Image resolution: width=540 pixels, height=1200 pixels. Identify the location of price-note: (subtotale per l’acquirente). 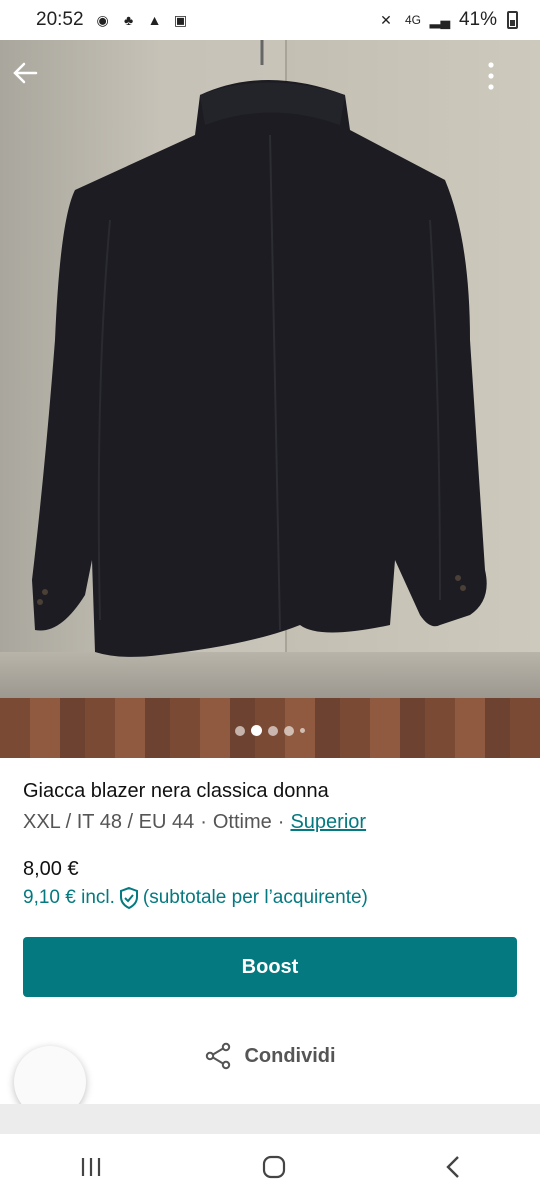
(255, 897).